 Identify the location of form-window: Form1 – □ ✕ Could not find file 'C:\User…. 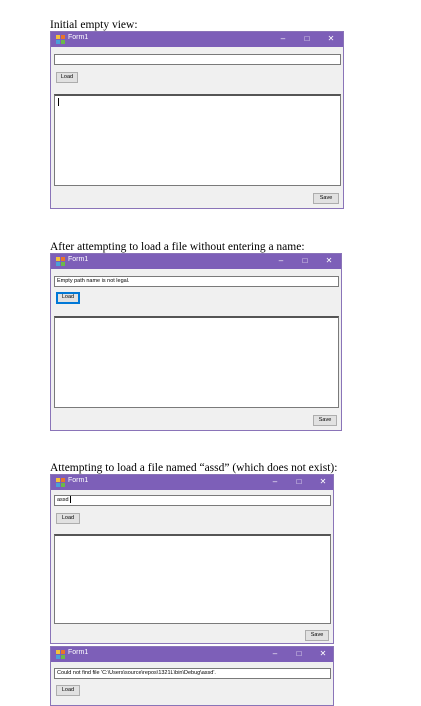
(192, 676).